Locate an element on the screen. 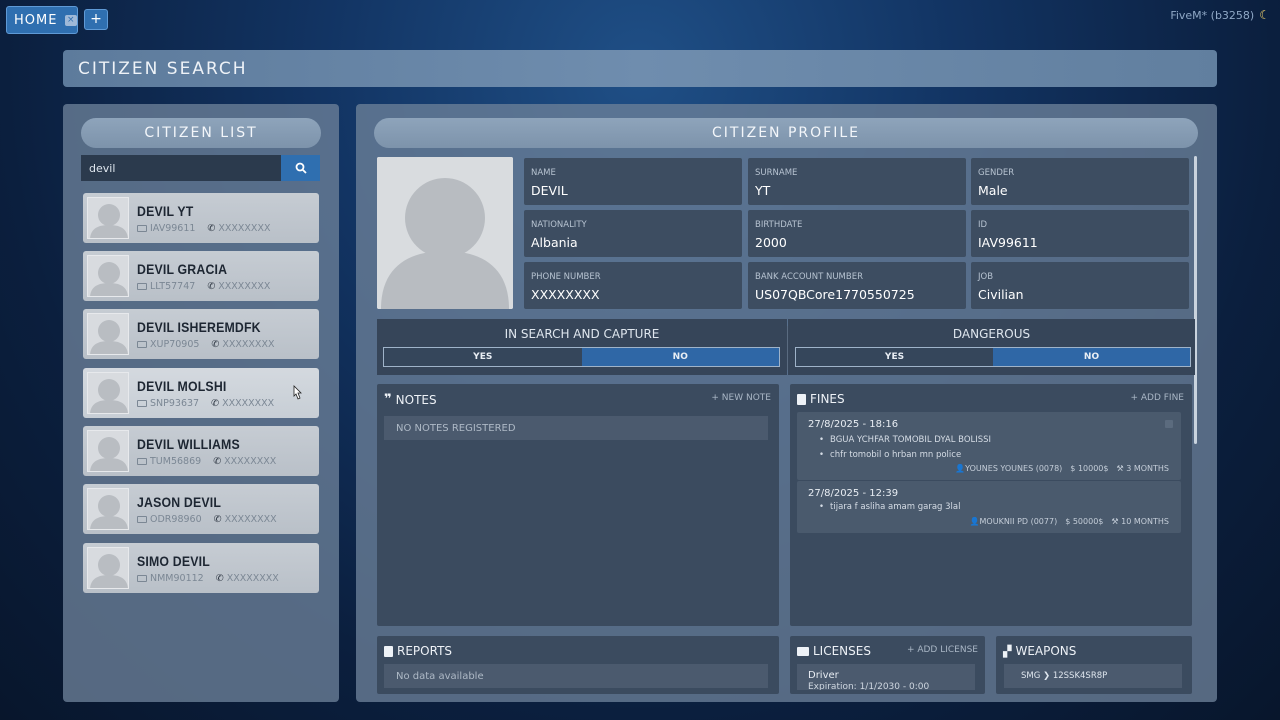 This screenshot has width=1280, height=720. citizen-card: DEVIL GRACIA LLT57747 ✆ XXXXXXXX is located at coordinates (201, 276).